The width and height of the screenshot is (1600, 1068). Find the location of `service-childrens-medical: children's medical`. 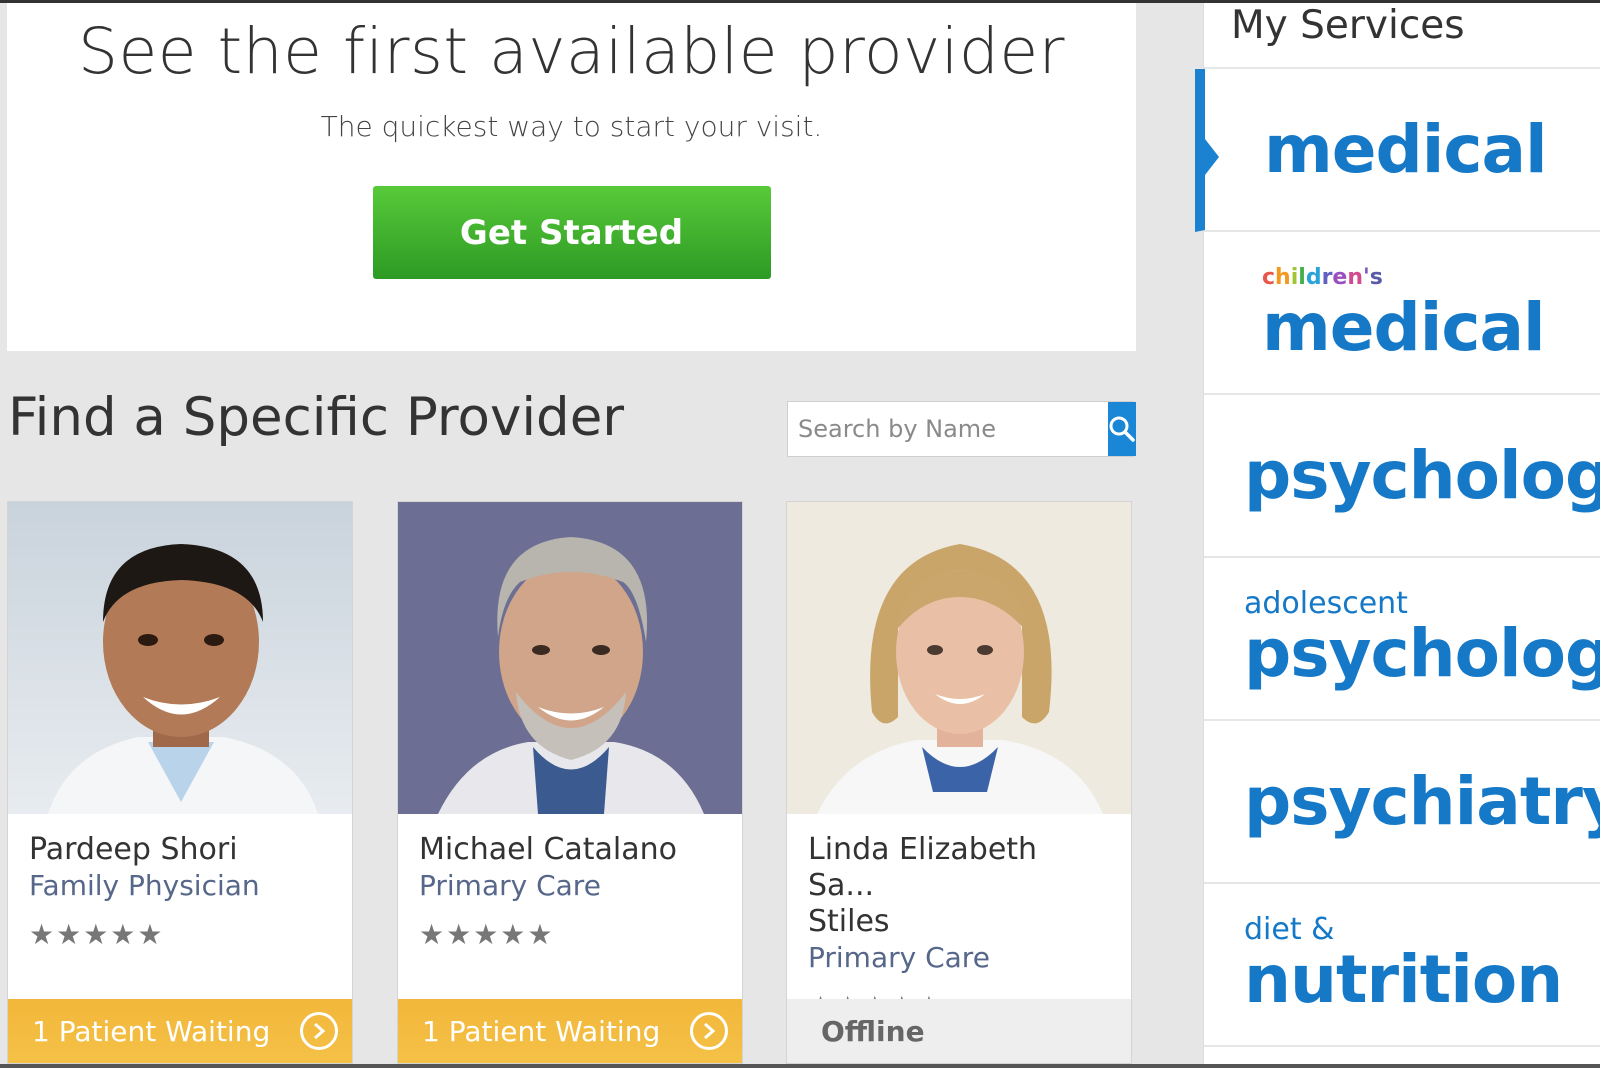

service-childrens-medical: children's medical is located at coordinates (1402, 313).